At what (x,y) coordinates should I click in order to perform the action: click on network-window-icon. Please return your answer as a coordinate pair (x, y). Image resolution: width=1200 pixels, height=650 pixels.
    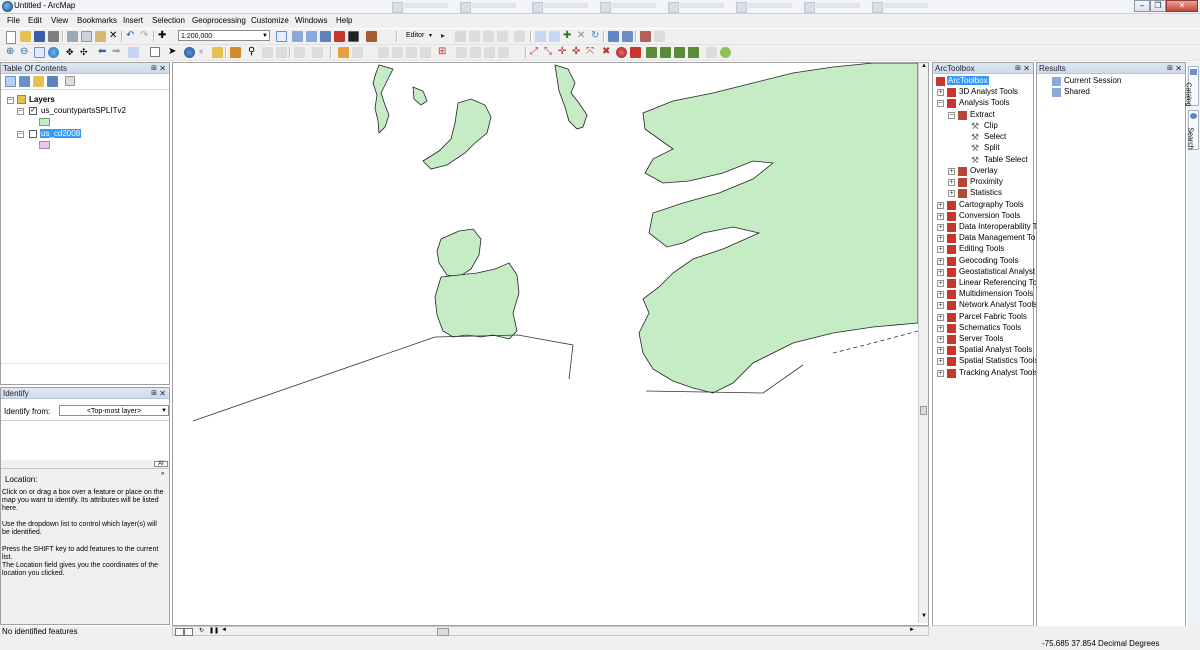
    Looking at the image, I should click on (665, 52).